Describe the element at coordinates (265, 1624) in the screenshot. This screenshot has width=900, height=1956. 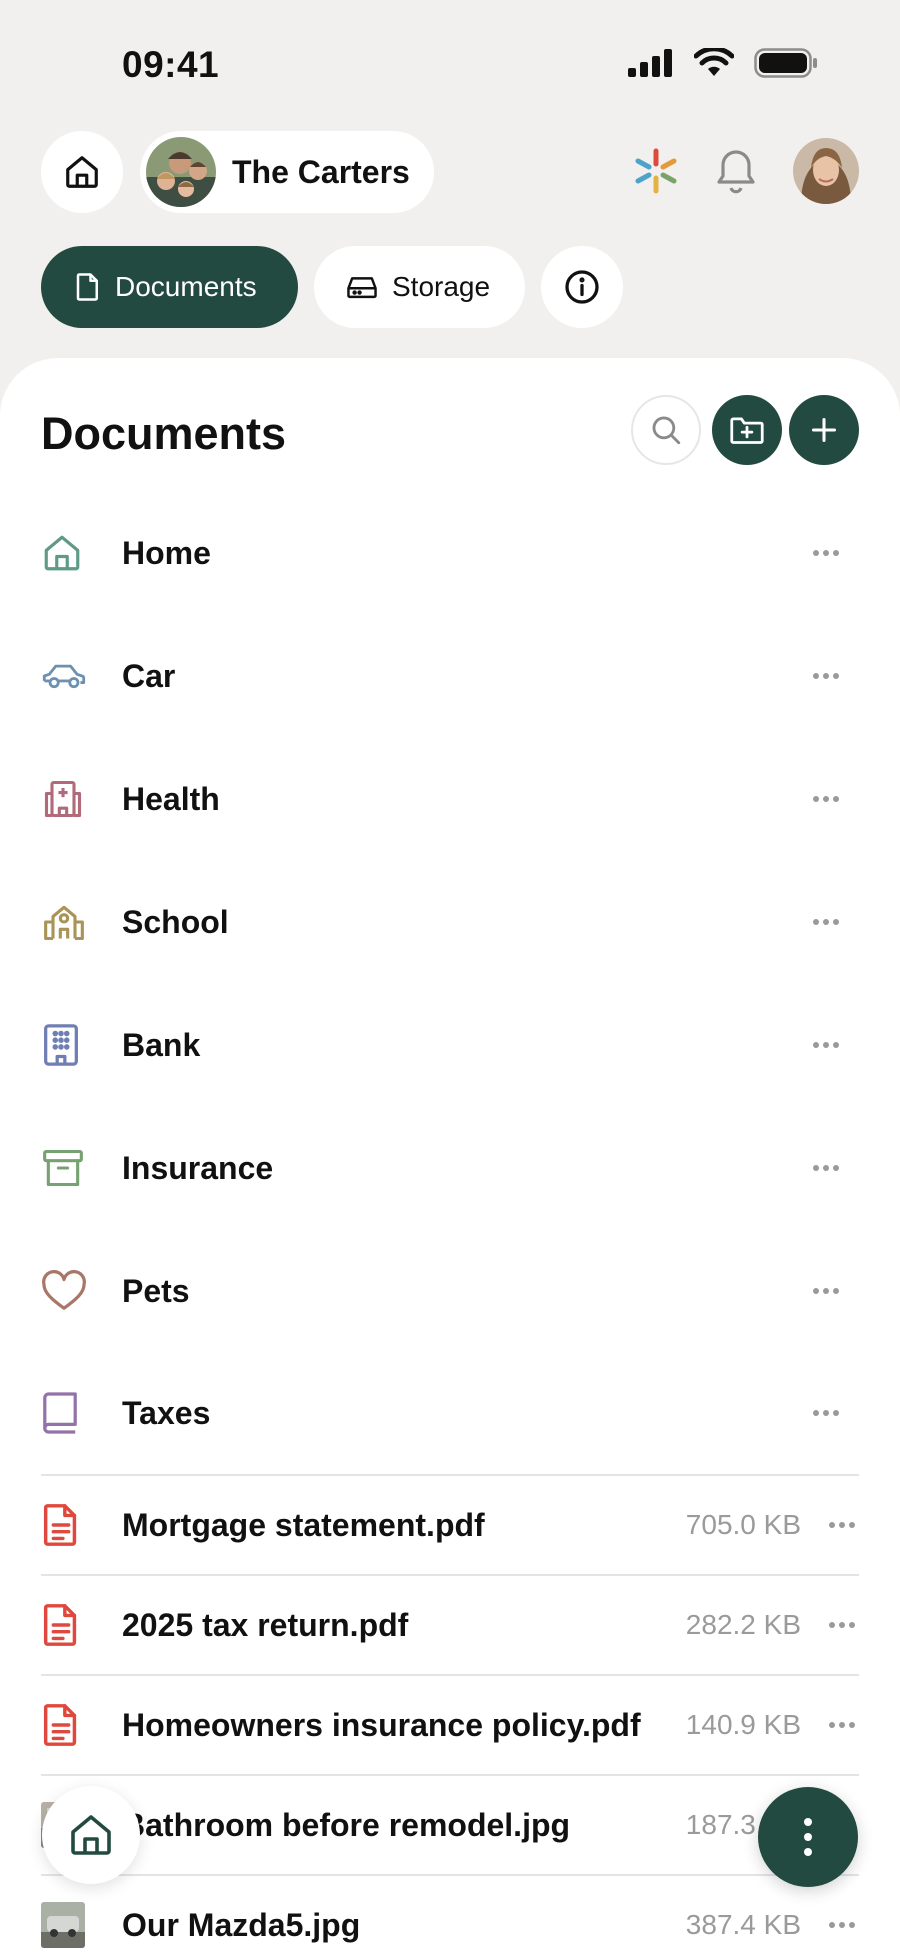
I see `file-name: 2025 tax return.pdf` at that location.